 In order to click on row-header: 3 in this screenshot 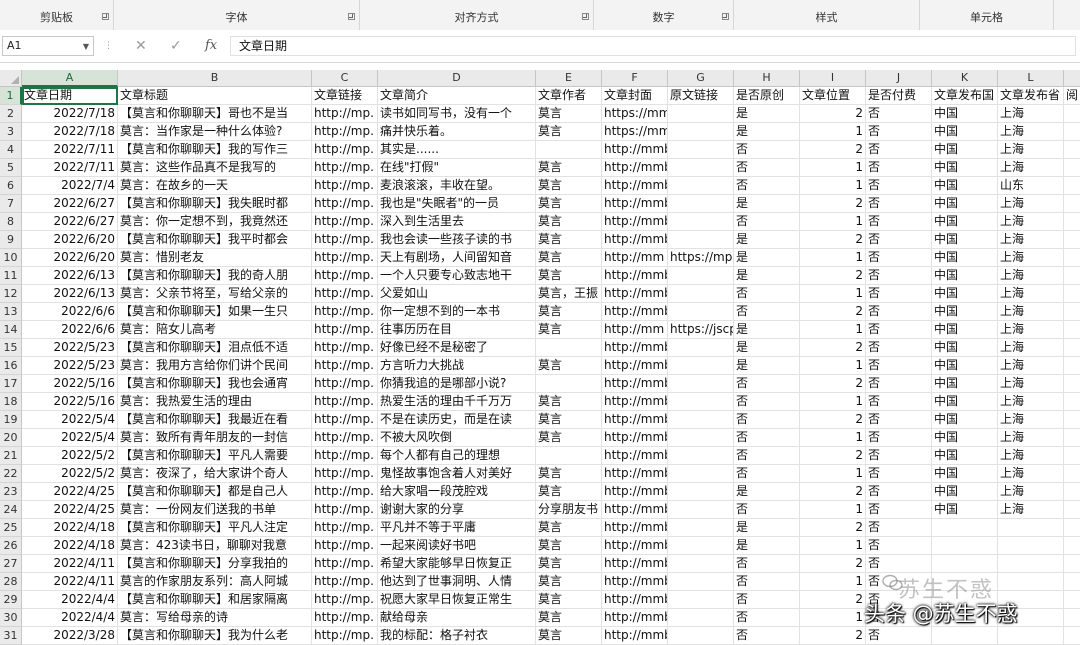, I will do `click(11, 132)`.